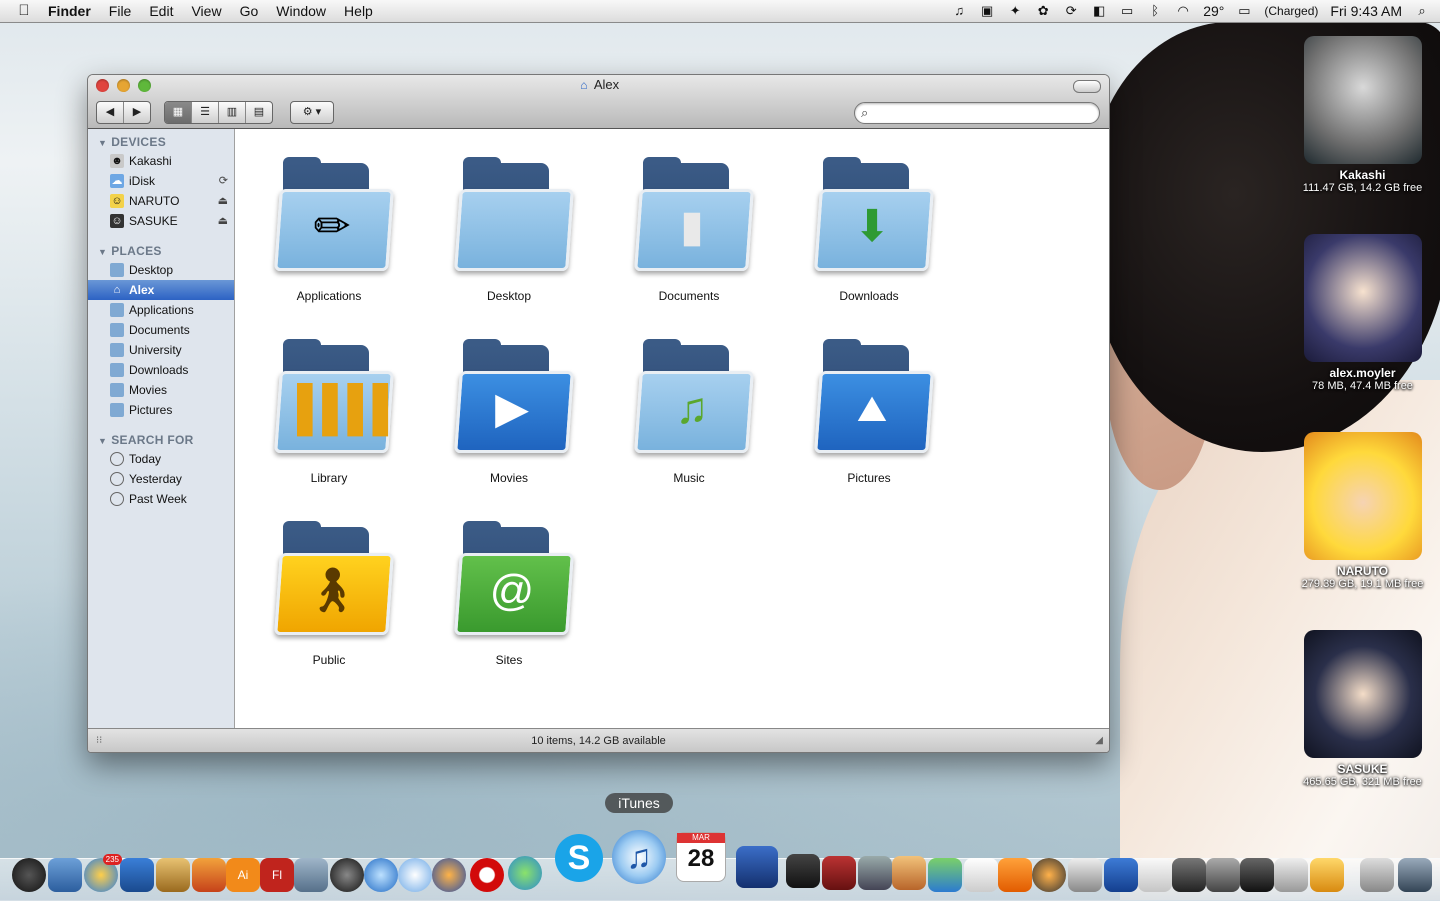  Describe the element at coordinates (120, 11) in the screenshot. I see `menu-file: File` at that location.